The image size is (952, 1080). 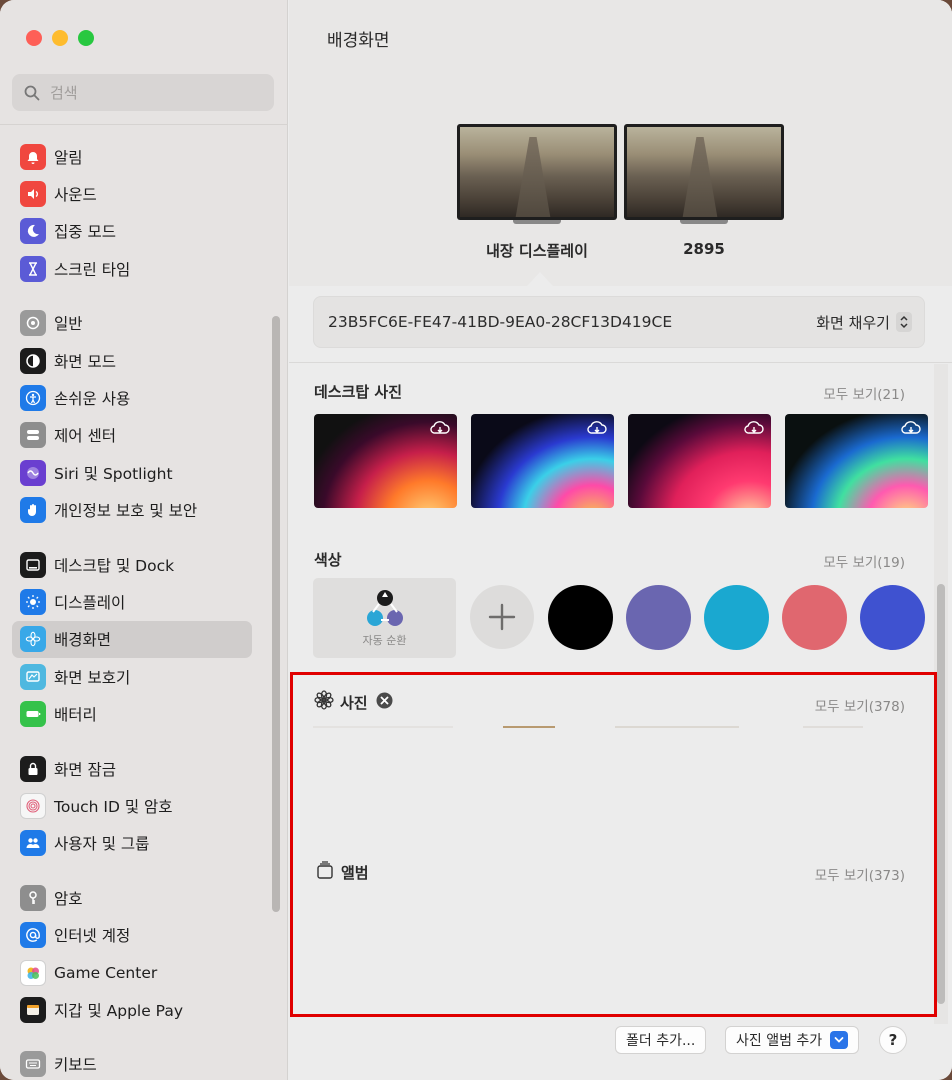 I want to click on sidebar-item-internet-accounts: 인터넷 계정, so click(x=132, y=934).